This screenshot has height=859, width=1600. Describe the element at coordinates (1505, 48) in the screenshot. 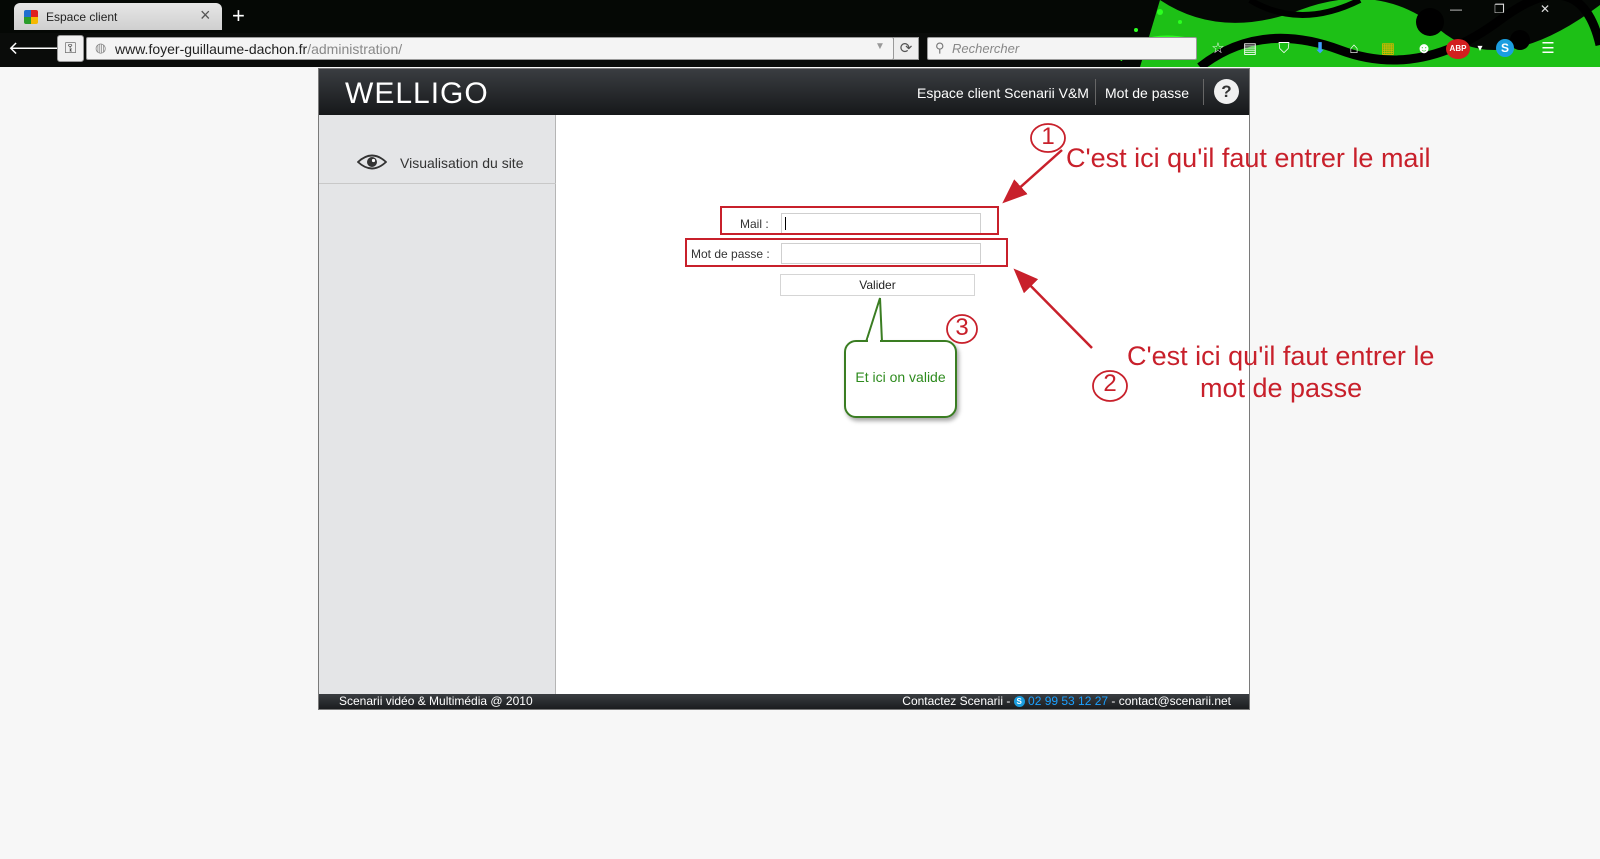

I see `skype-toolbar-icon: S` at that location.